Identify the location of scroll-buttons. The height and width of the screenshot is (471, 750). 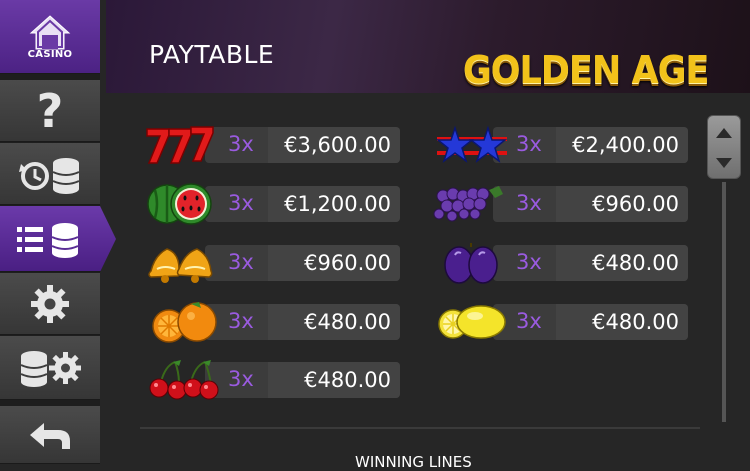
(724, 147).